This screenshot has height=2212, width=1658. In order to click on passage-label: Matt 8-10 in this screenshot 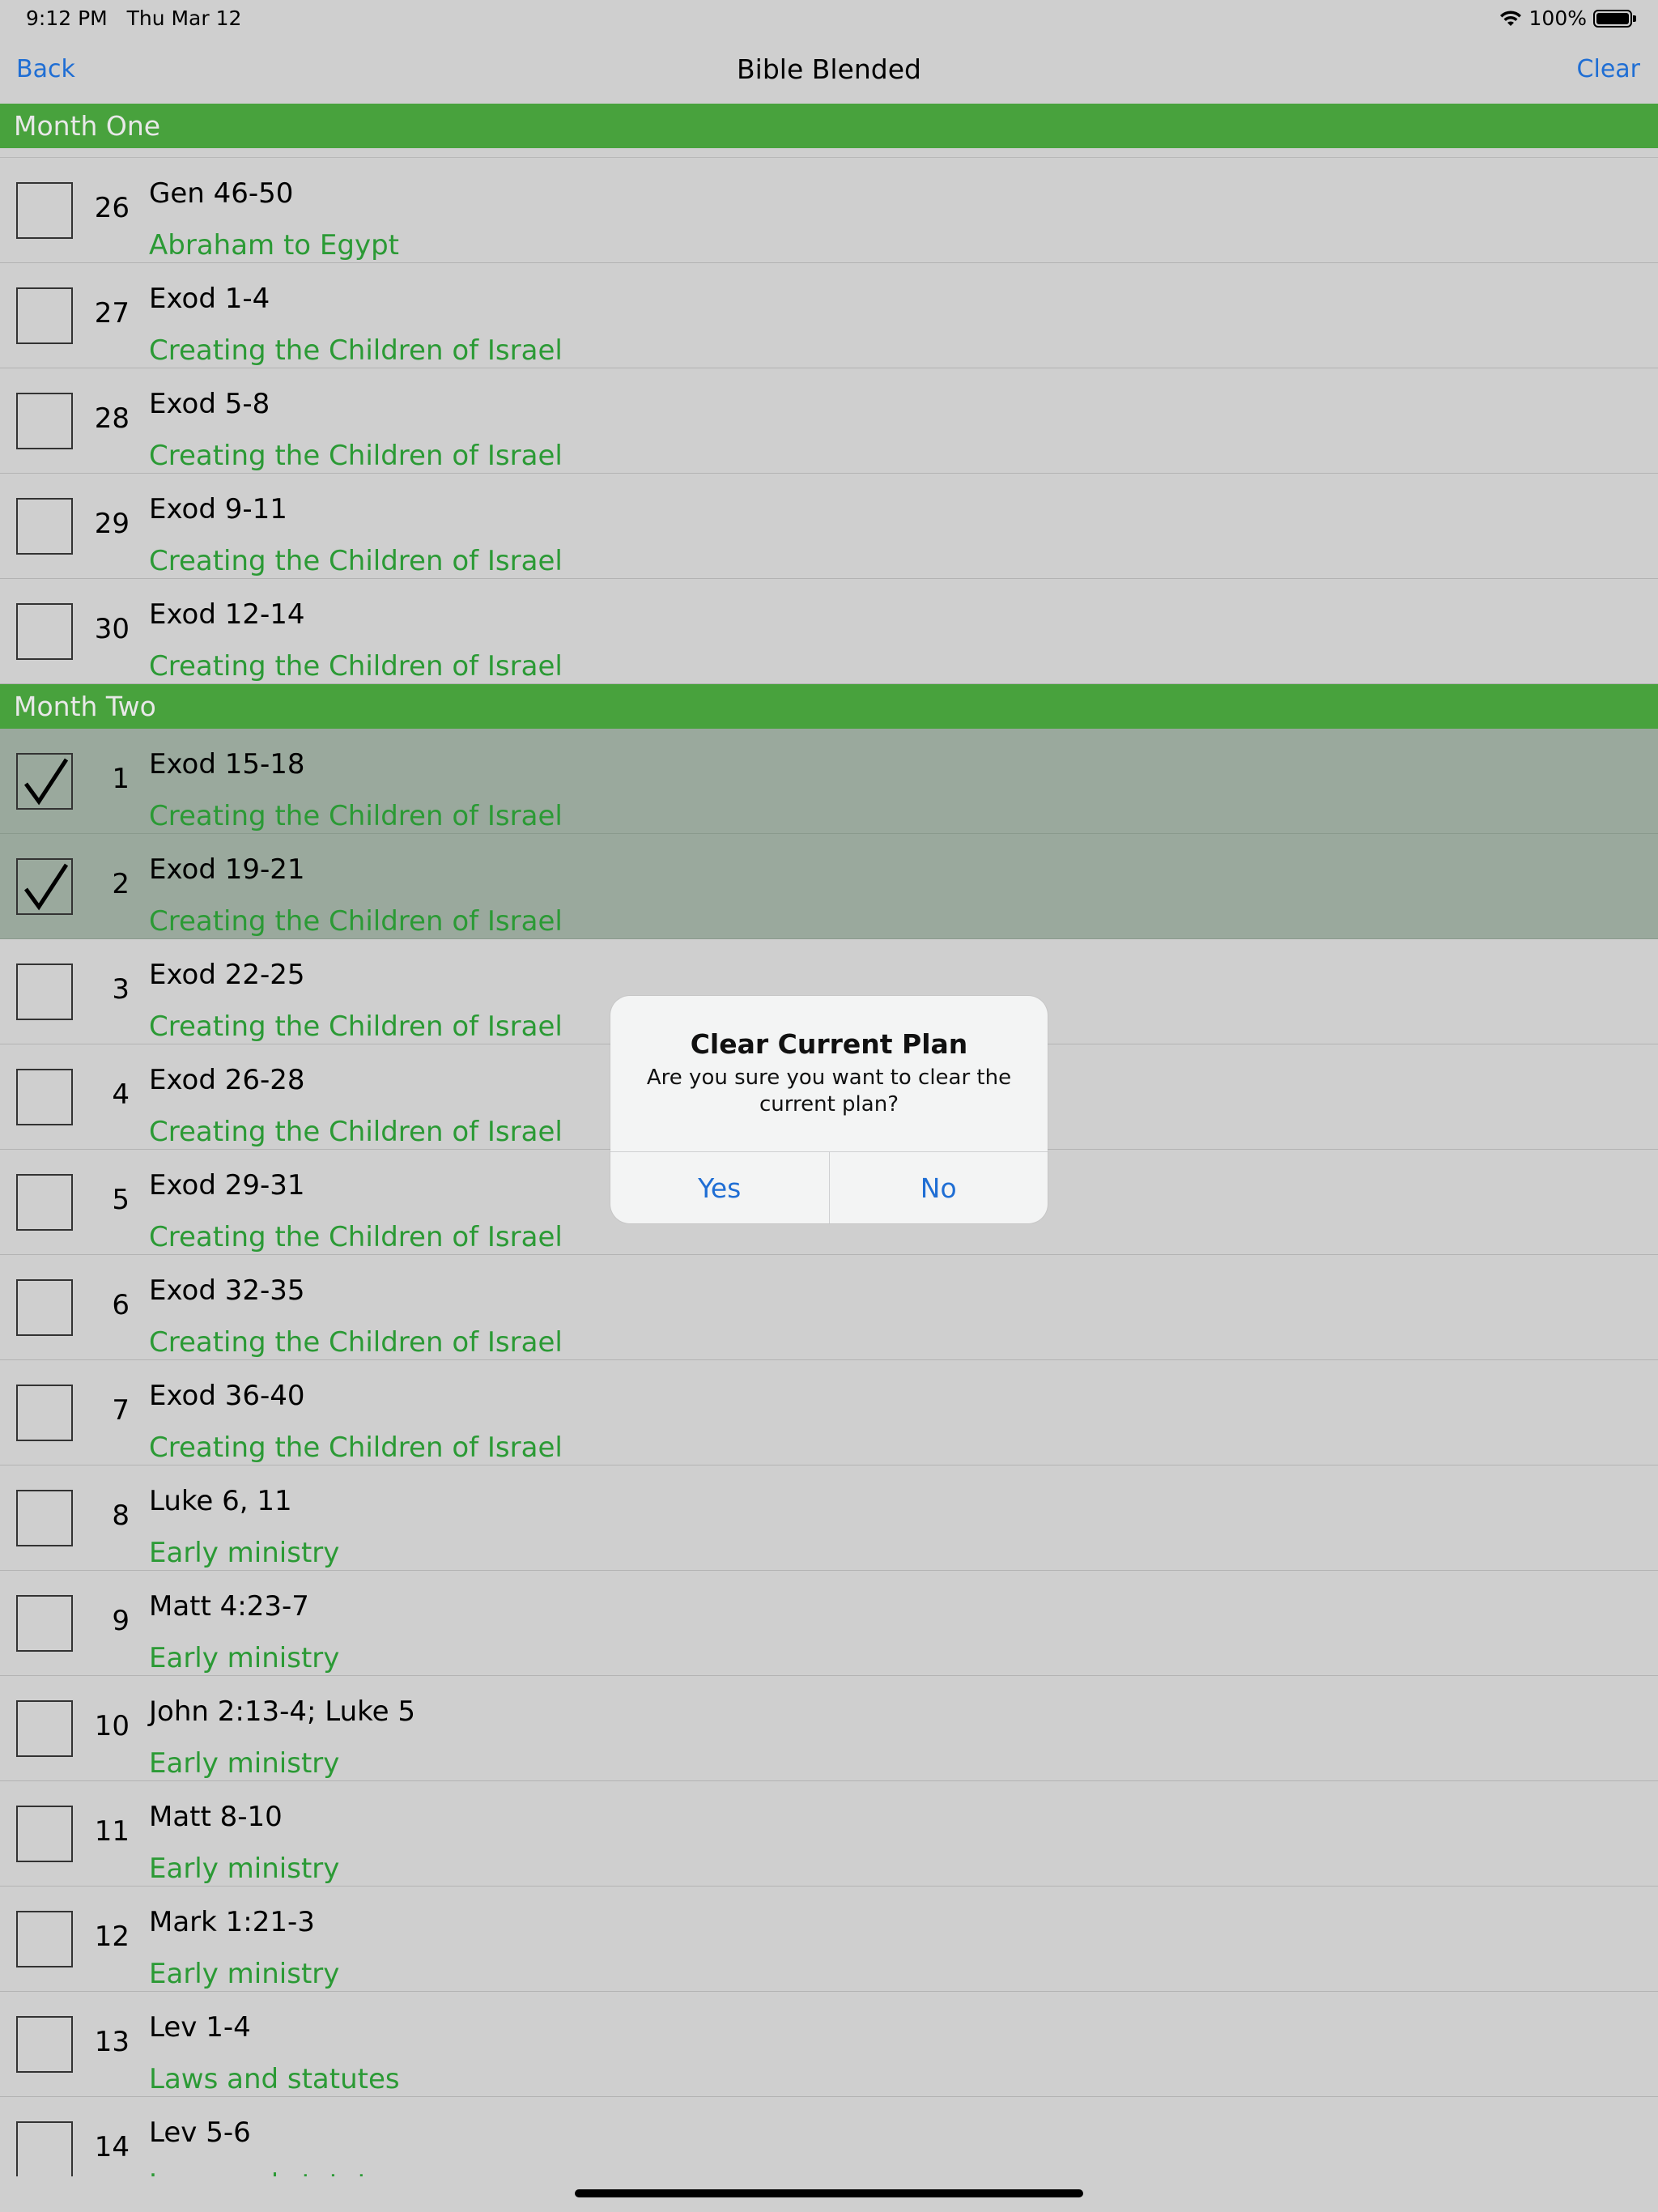, I will do `click(216, 1817)`.